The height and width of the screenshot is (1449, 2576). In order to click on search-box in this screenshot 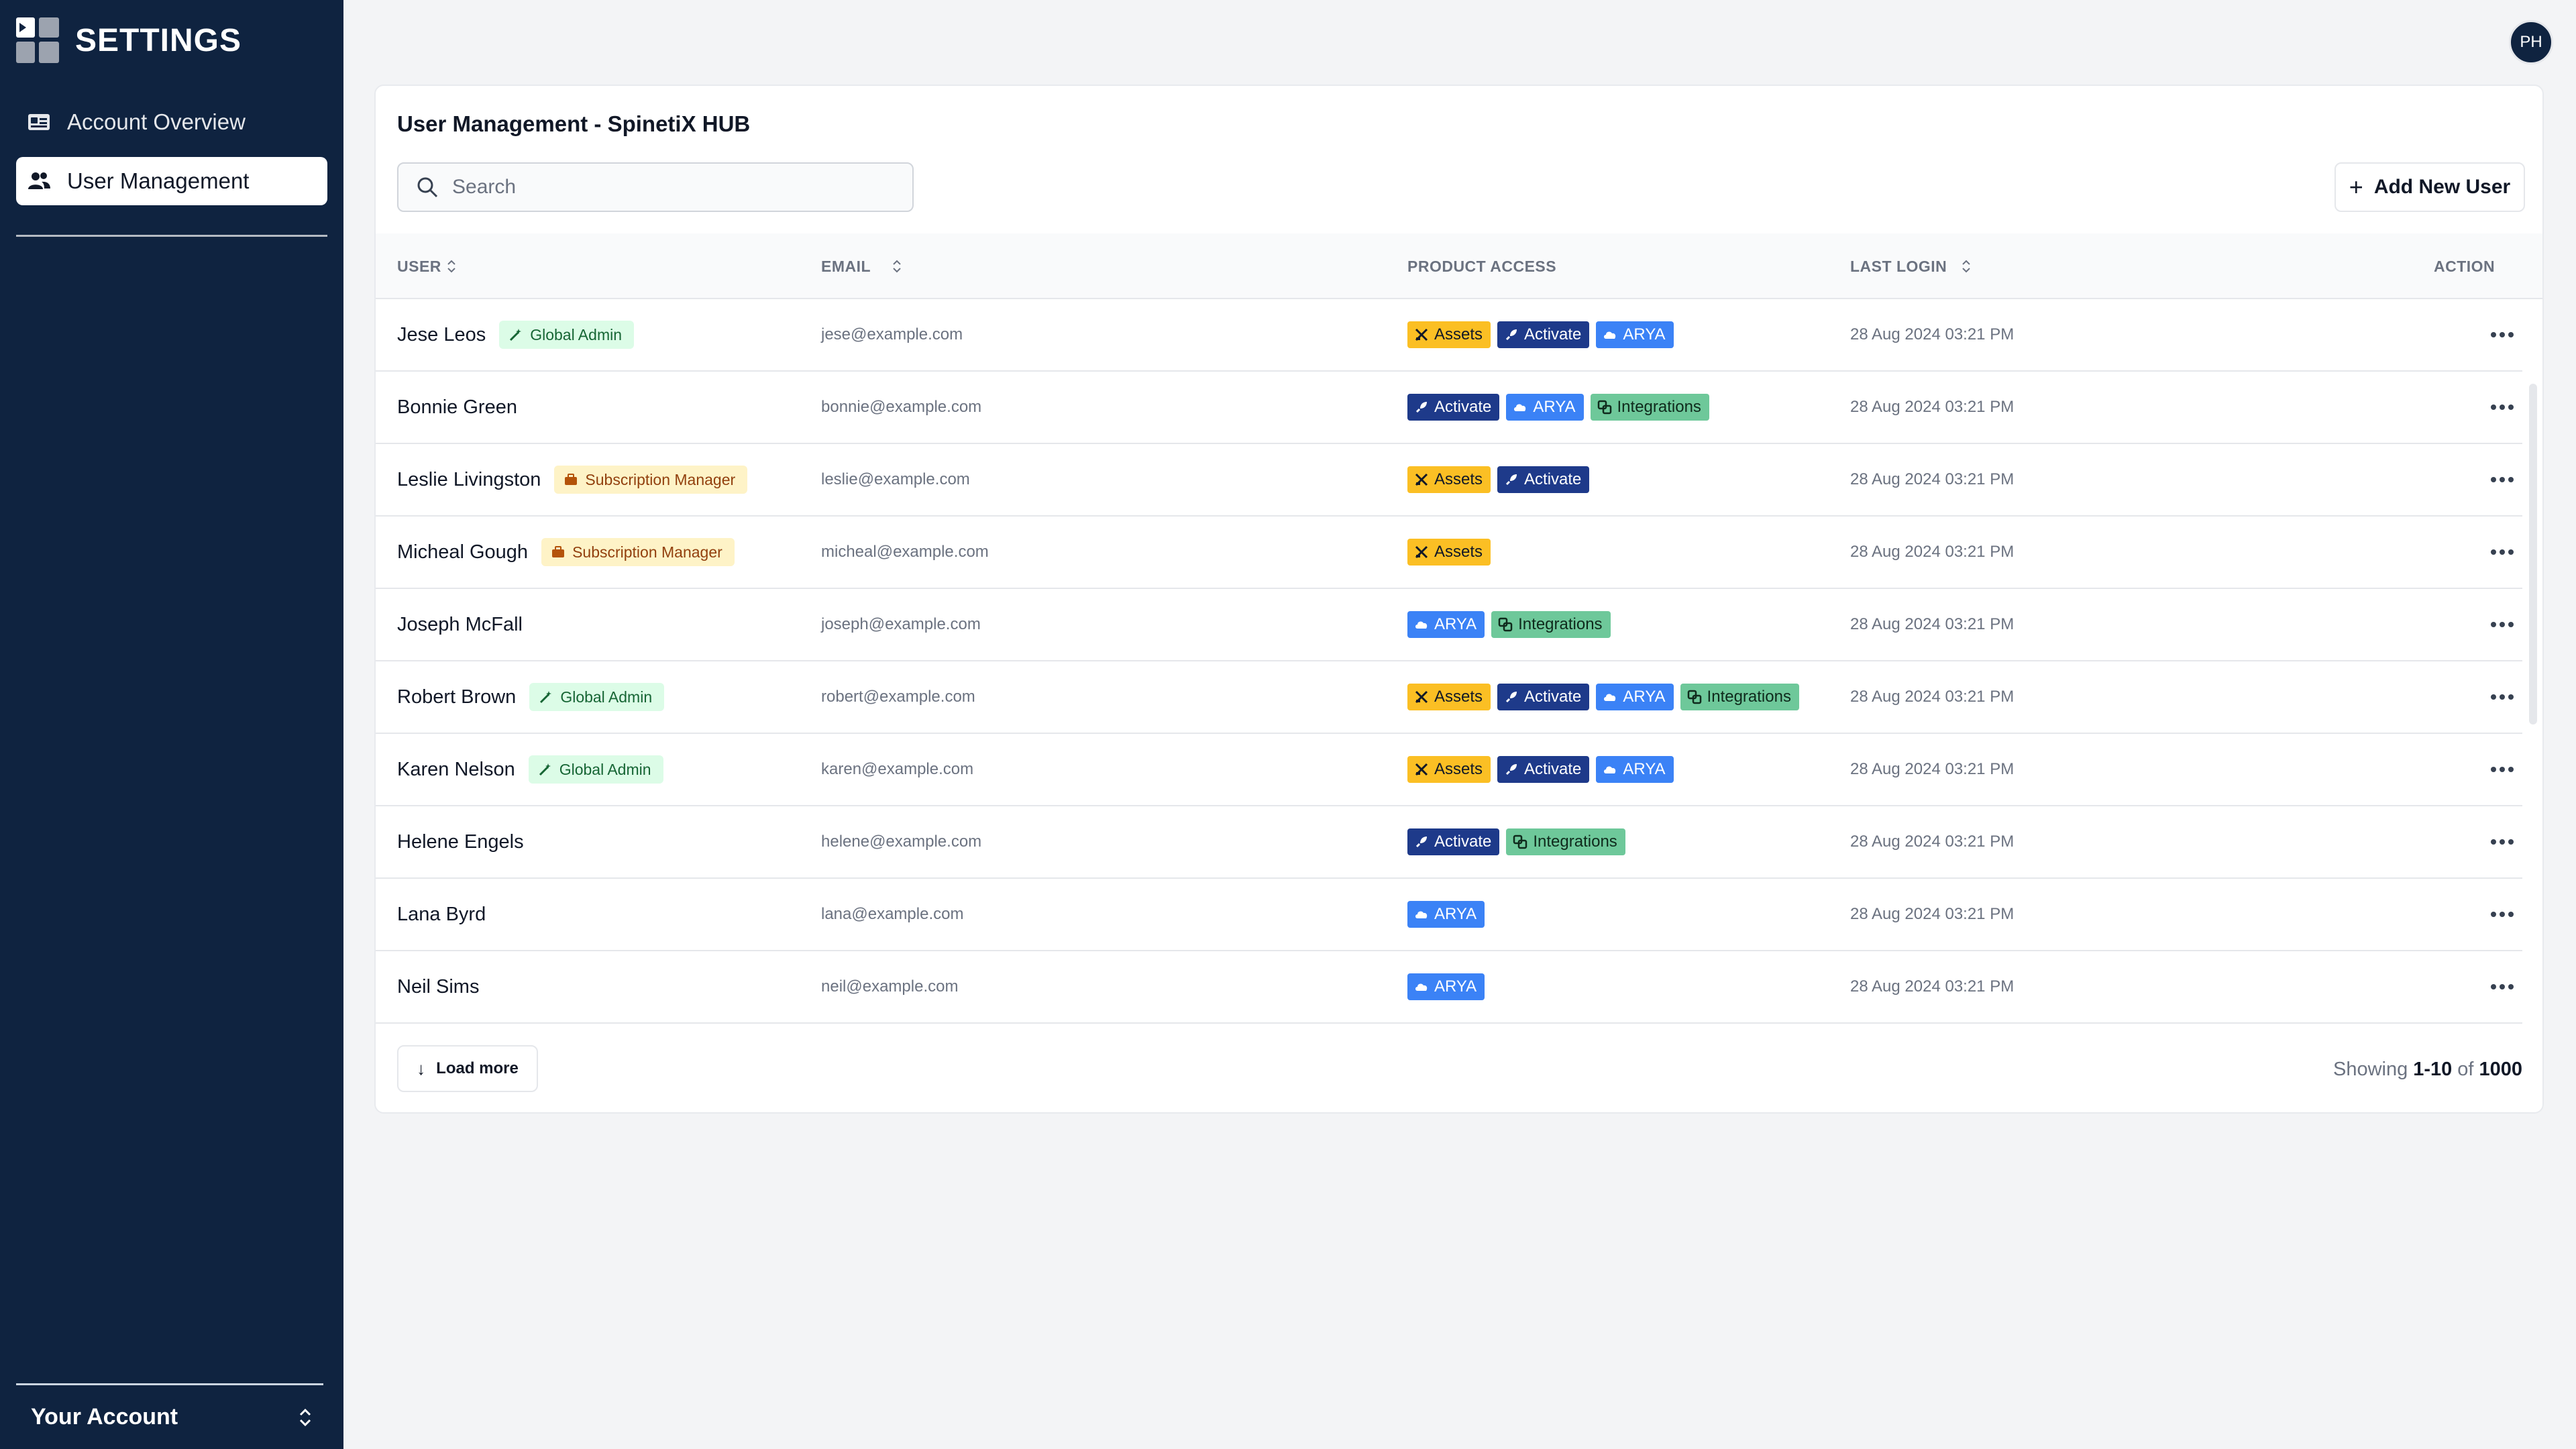, I will do `click(655, 187)`.